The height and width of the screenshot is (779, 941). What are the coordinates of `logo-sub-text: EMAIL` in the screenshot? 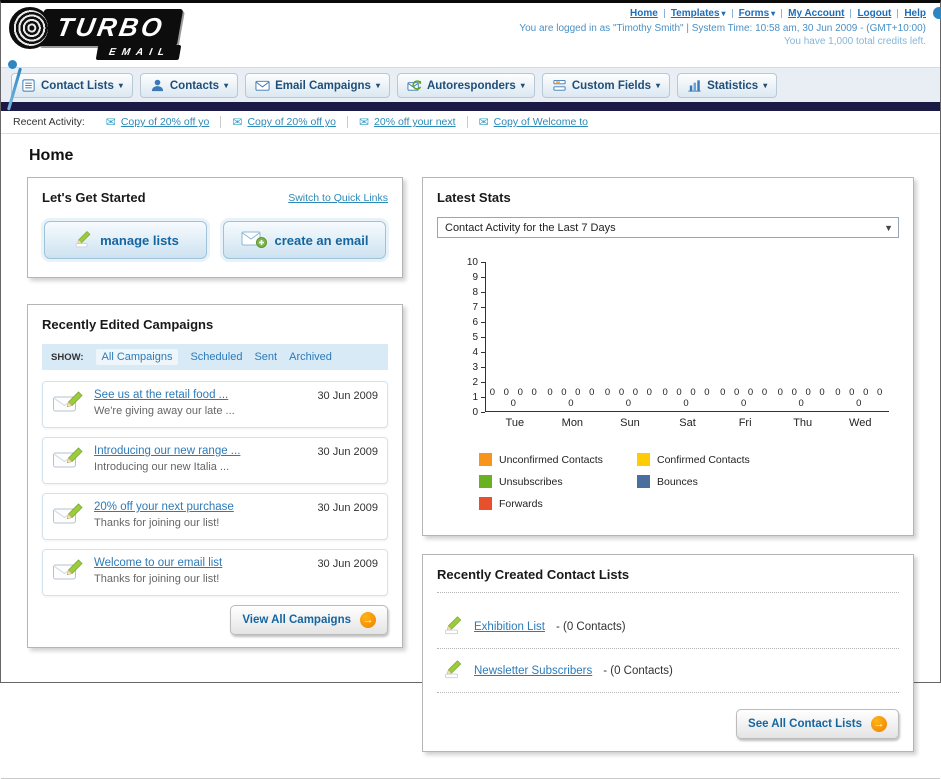 It's located at (139, 52).